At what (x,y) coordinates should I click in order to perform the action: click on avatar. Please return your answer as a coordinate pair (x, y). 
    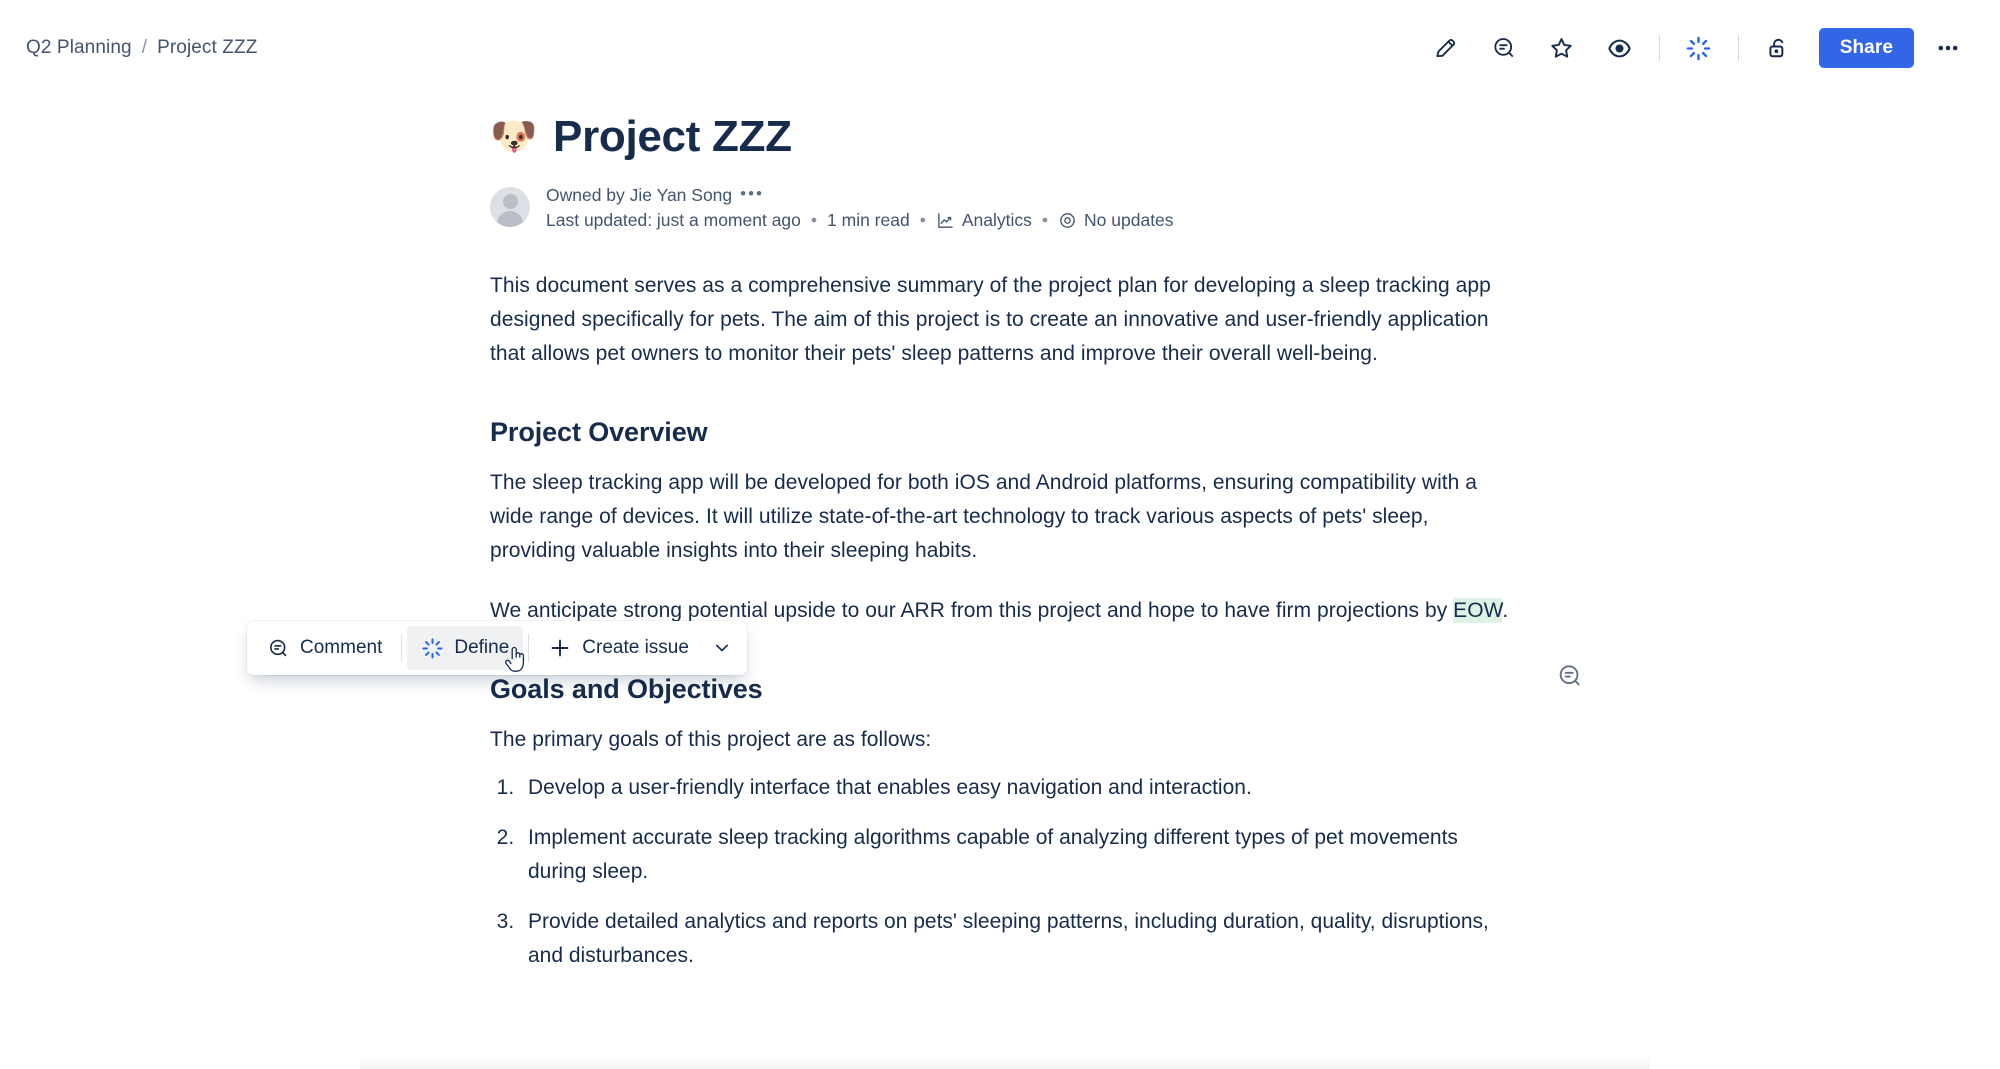
    Looking at the image, I should click on (510, 206).